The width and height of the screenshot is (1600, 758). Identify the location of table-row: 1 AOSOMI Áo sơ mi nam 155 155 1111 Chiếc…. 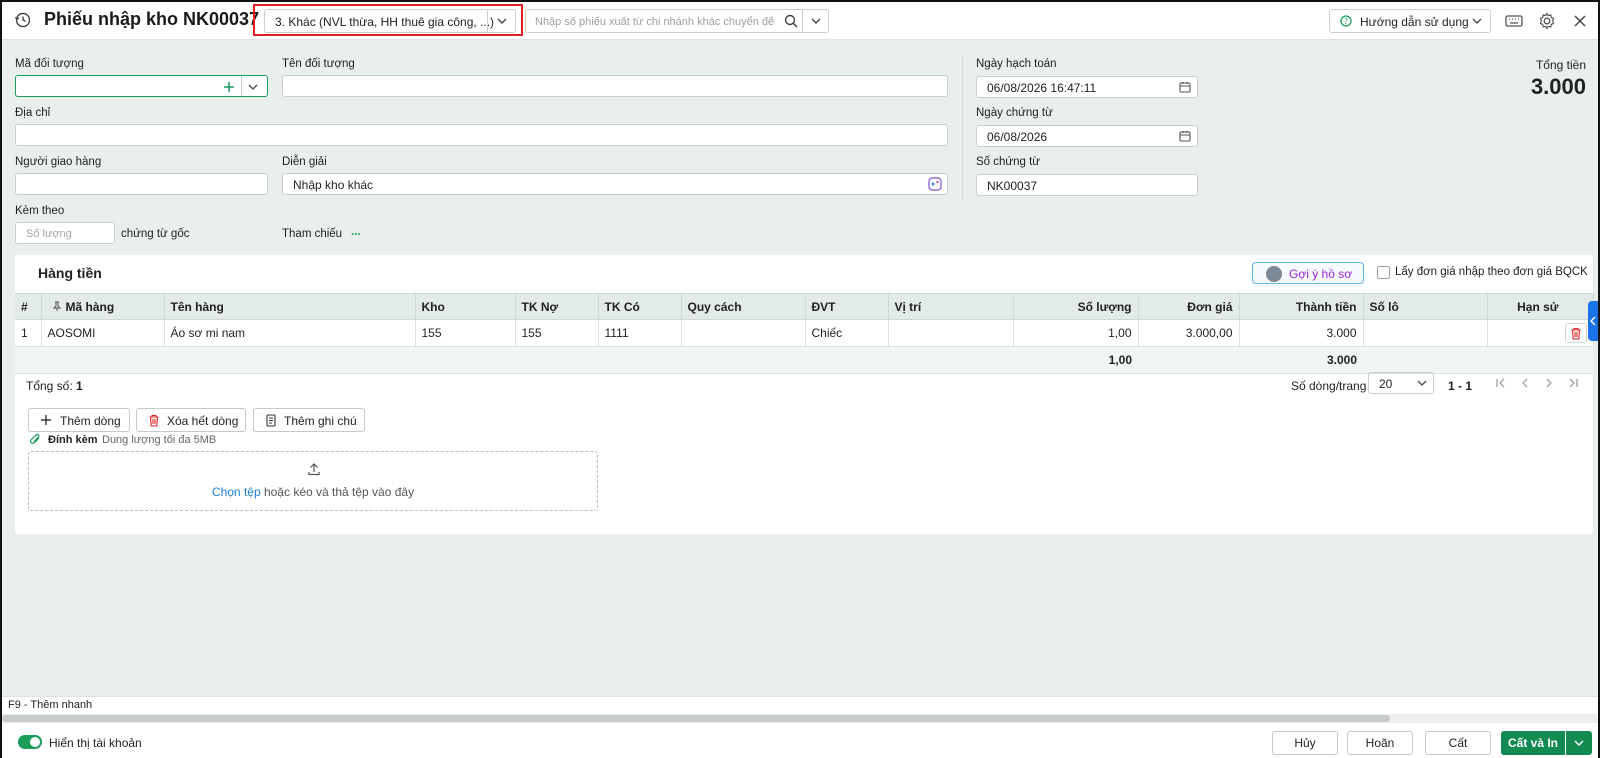
(804, 333).